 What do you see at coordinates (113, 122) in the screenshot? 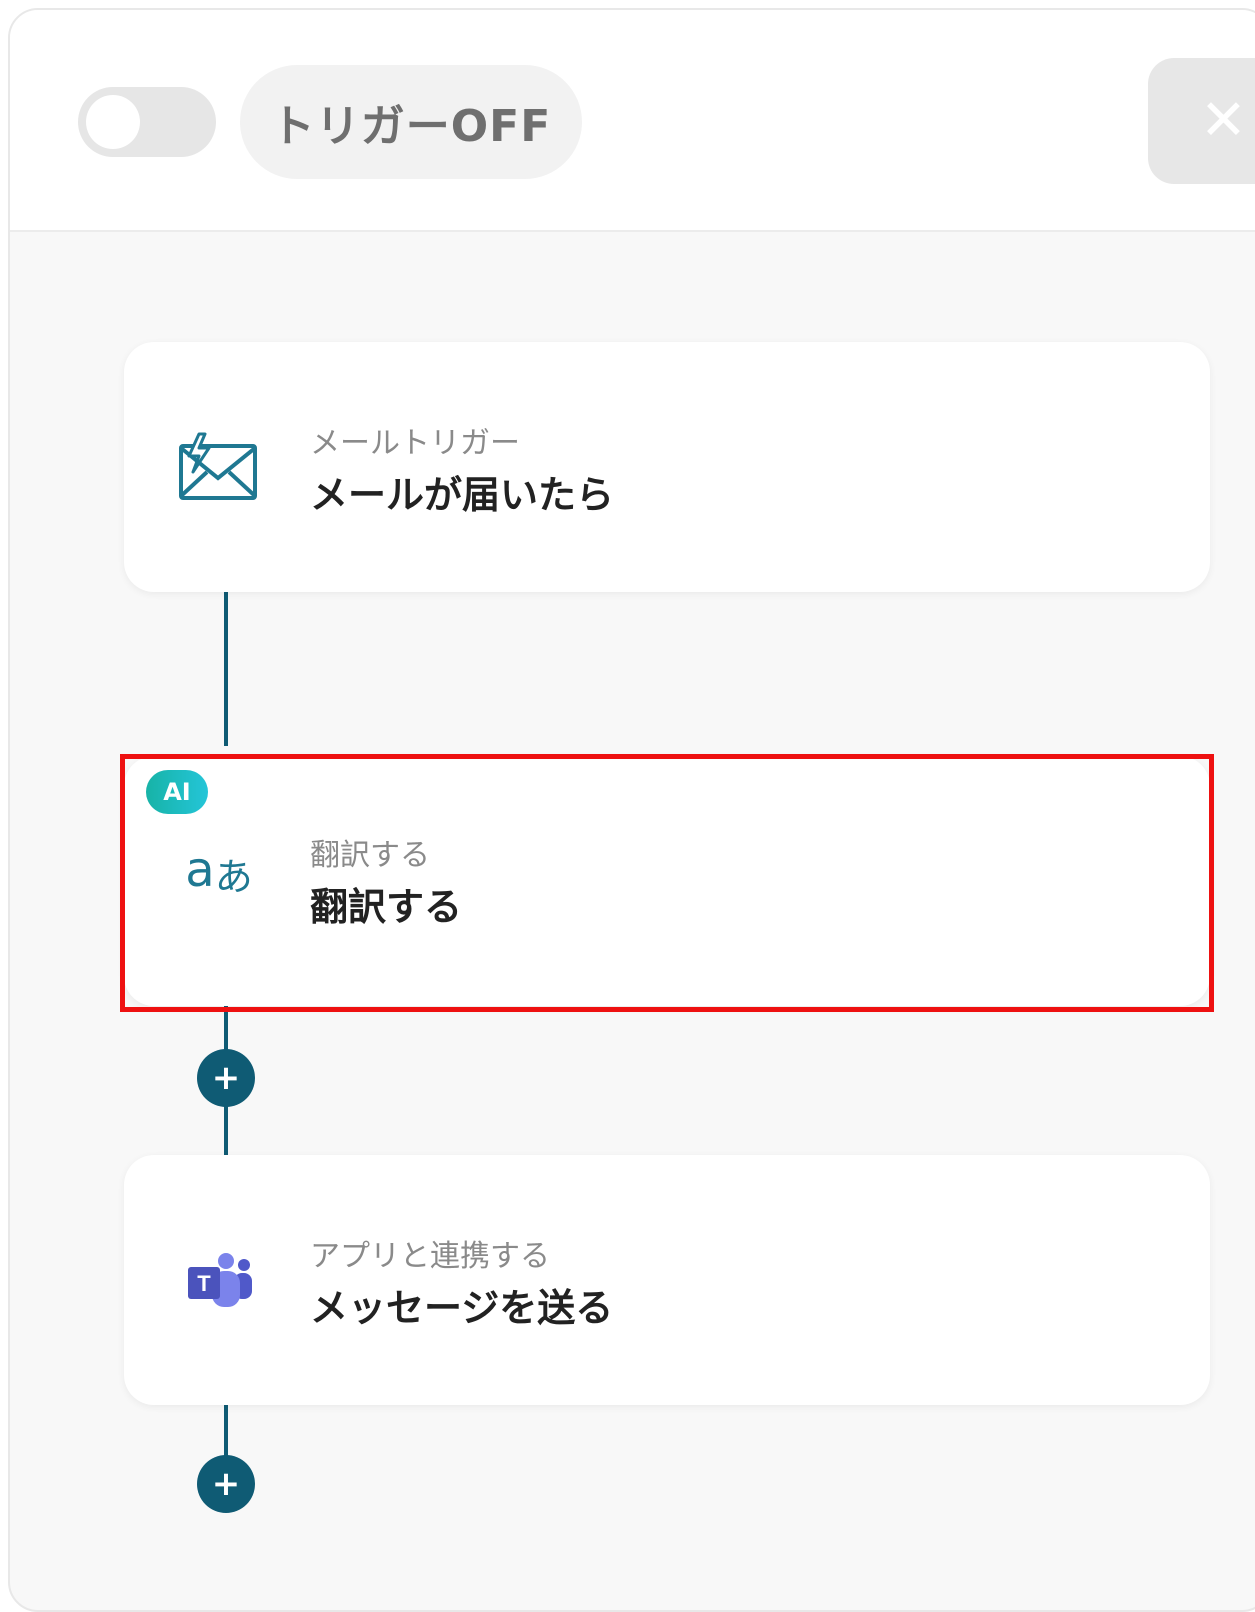
I see `toggle-knob` at bounding box center [113, 122].